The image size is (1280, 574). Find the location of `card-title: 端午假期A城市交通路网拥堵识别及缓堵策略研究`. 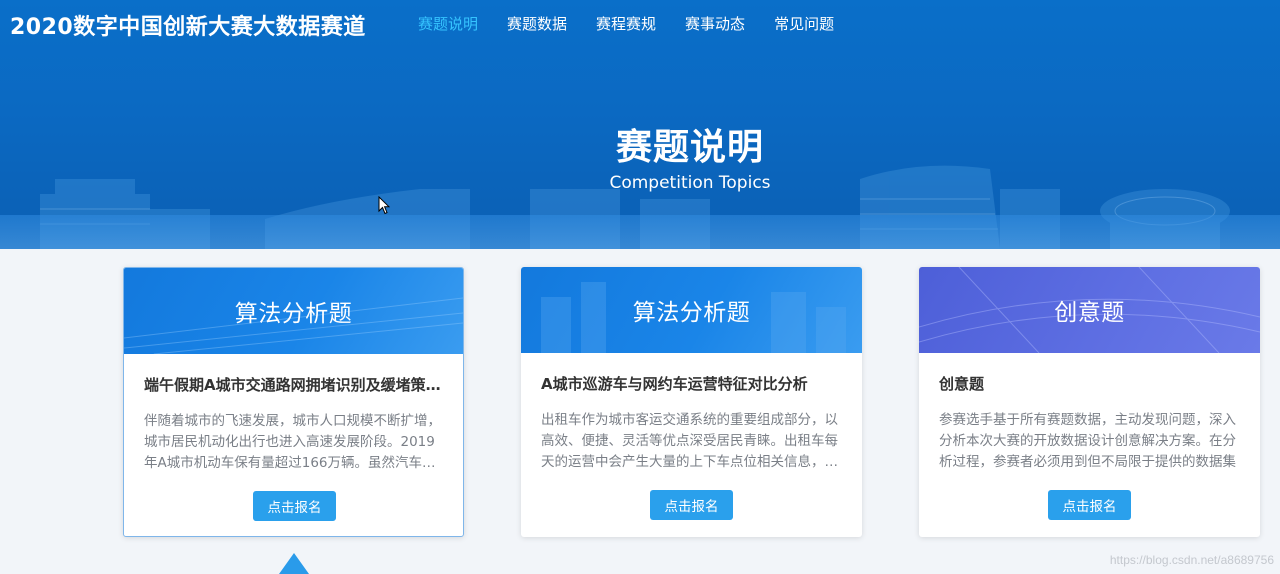

card-title: 端午假期A城市交通路网拥堵识别及缓堵策略研究 is located at coordinates (293, 384).